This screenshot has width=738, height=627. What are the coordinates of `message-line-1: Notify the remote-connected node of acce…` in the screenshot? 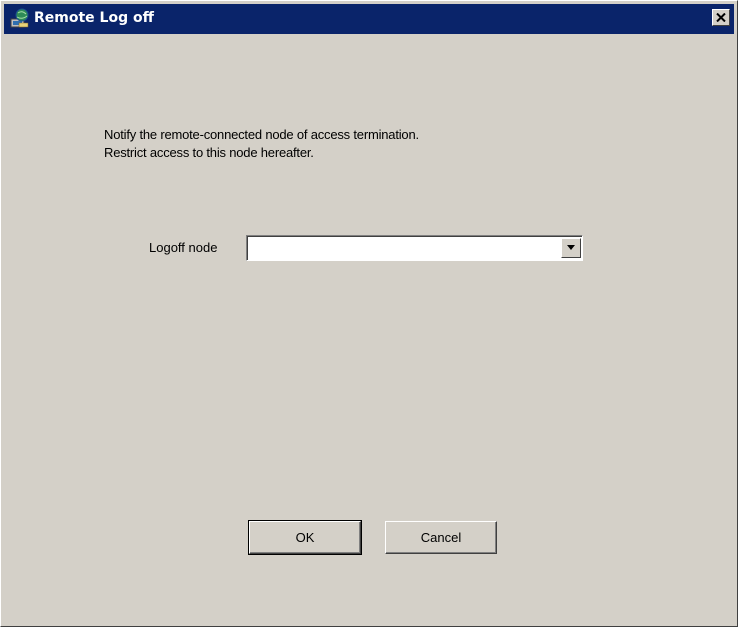 It's located at (261, 134).